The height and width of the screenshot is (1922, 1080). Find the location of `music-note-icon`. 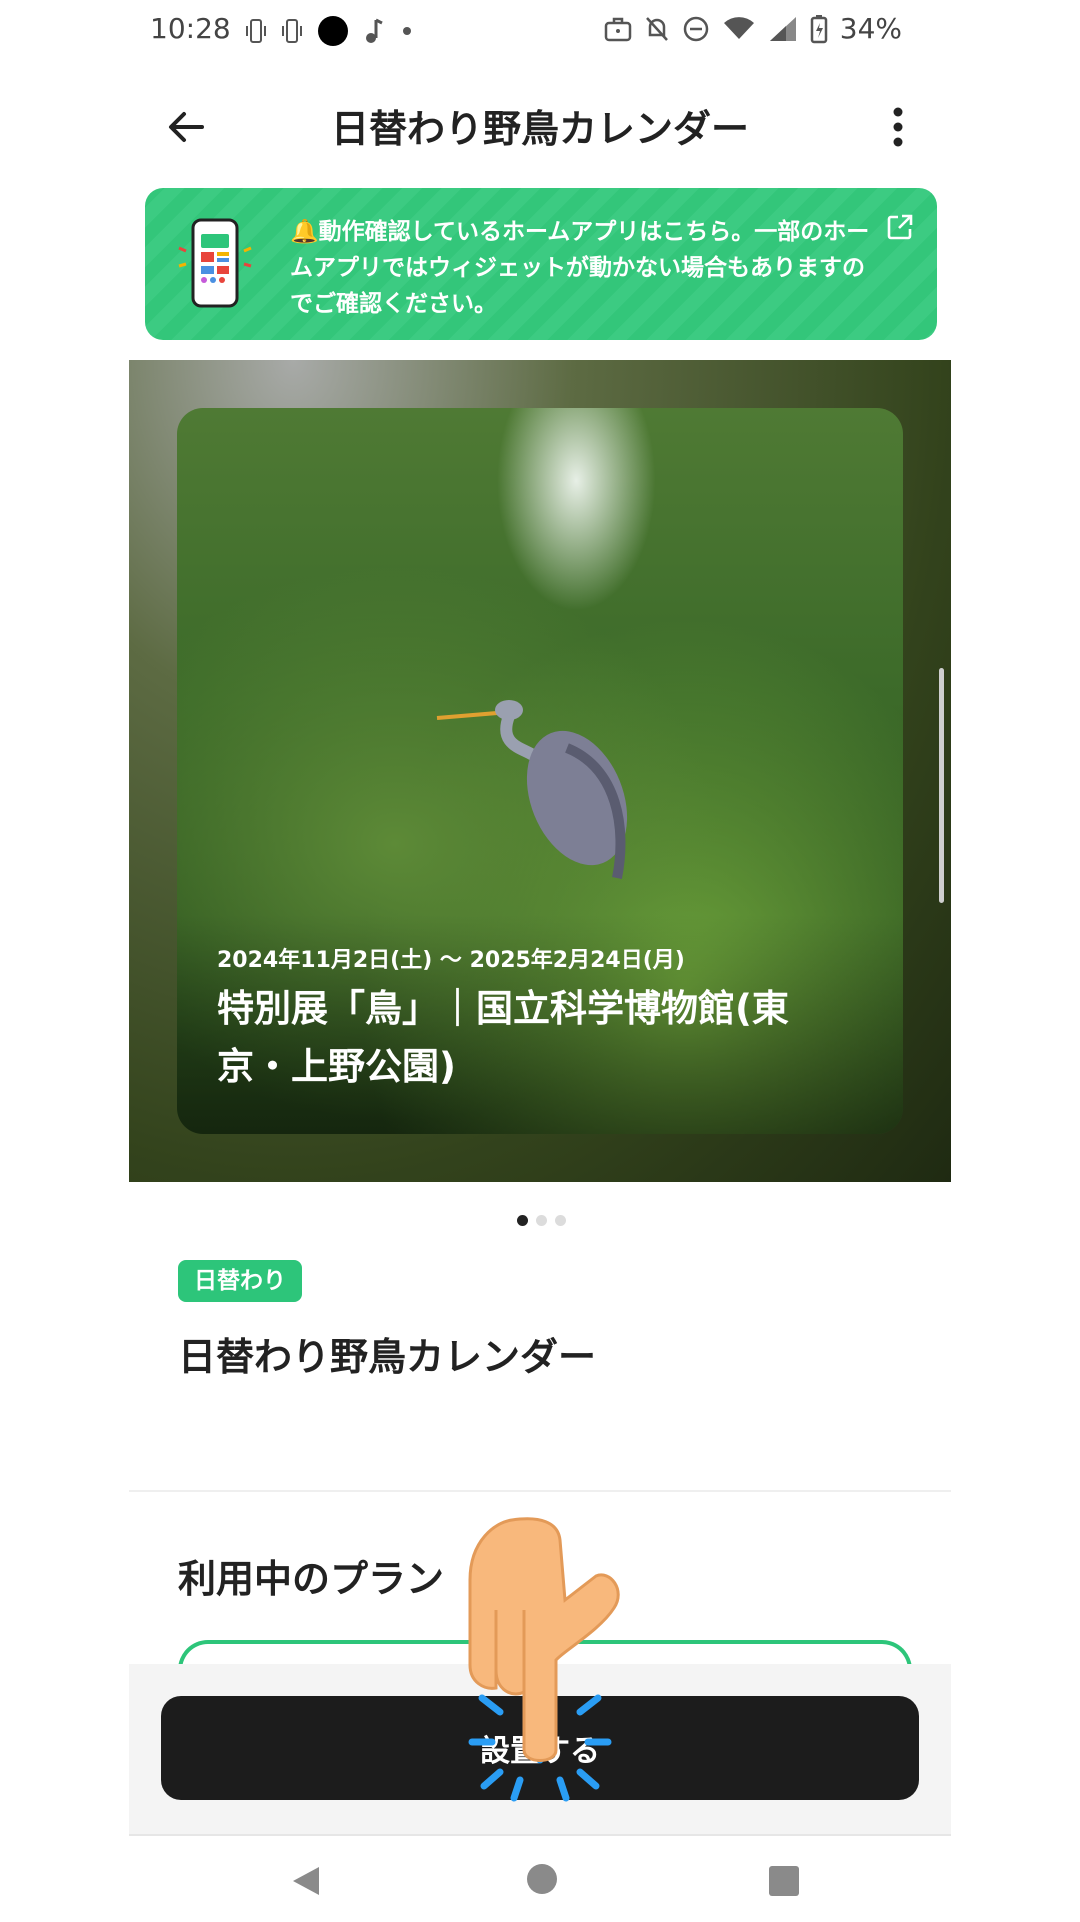

music-note-icon is located at coordinates (374, 30).